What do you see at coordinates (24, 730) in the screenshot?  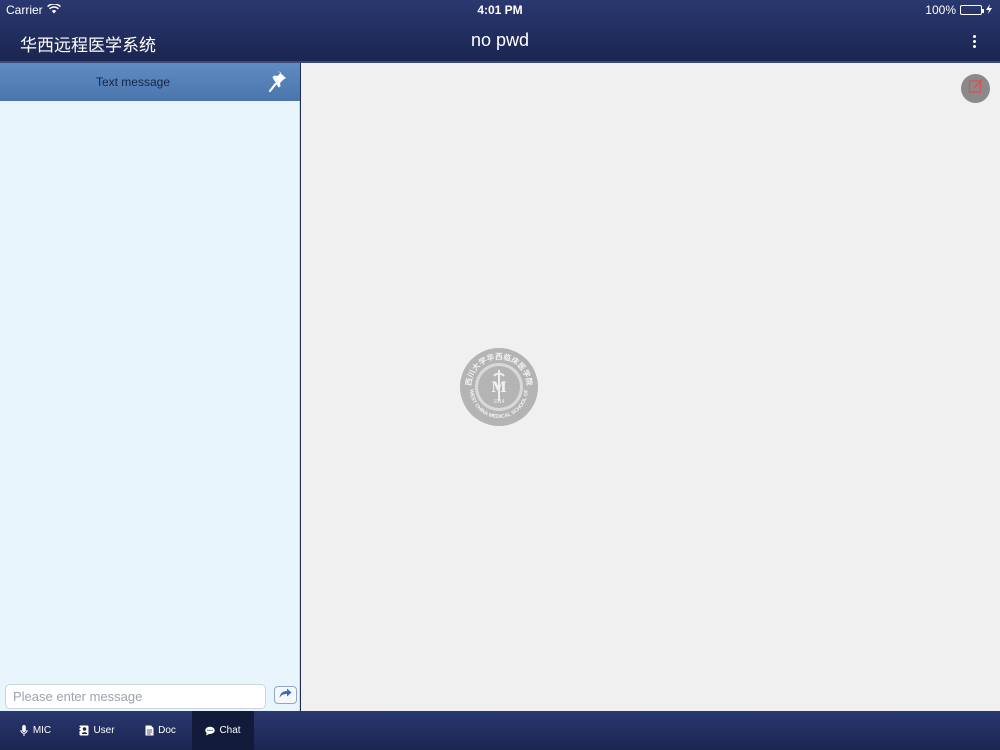 I see `microphone-icon` at bounding box center [24, 730].